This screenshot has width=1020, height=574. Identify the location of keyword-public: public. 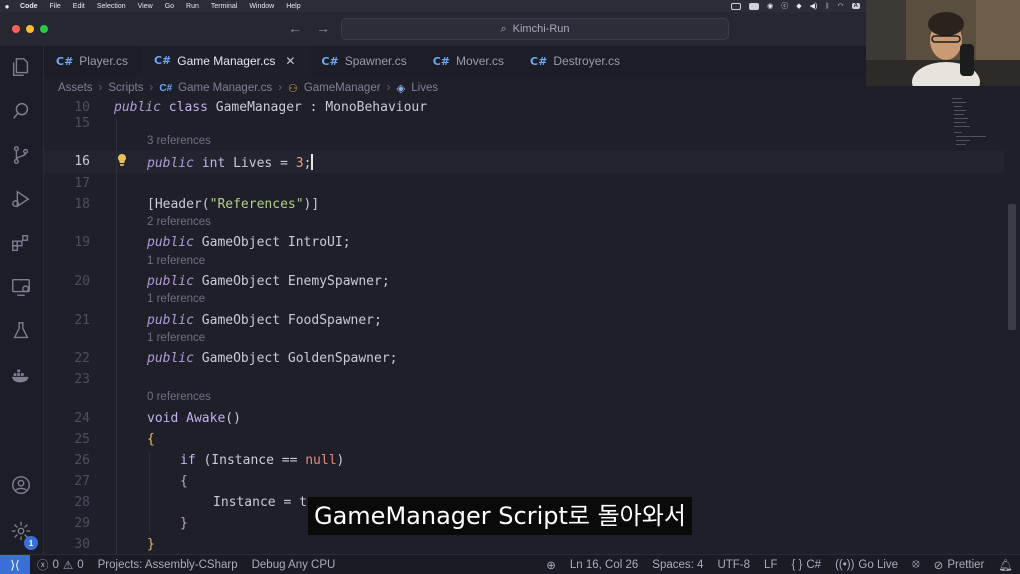
(137, 107).